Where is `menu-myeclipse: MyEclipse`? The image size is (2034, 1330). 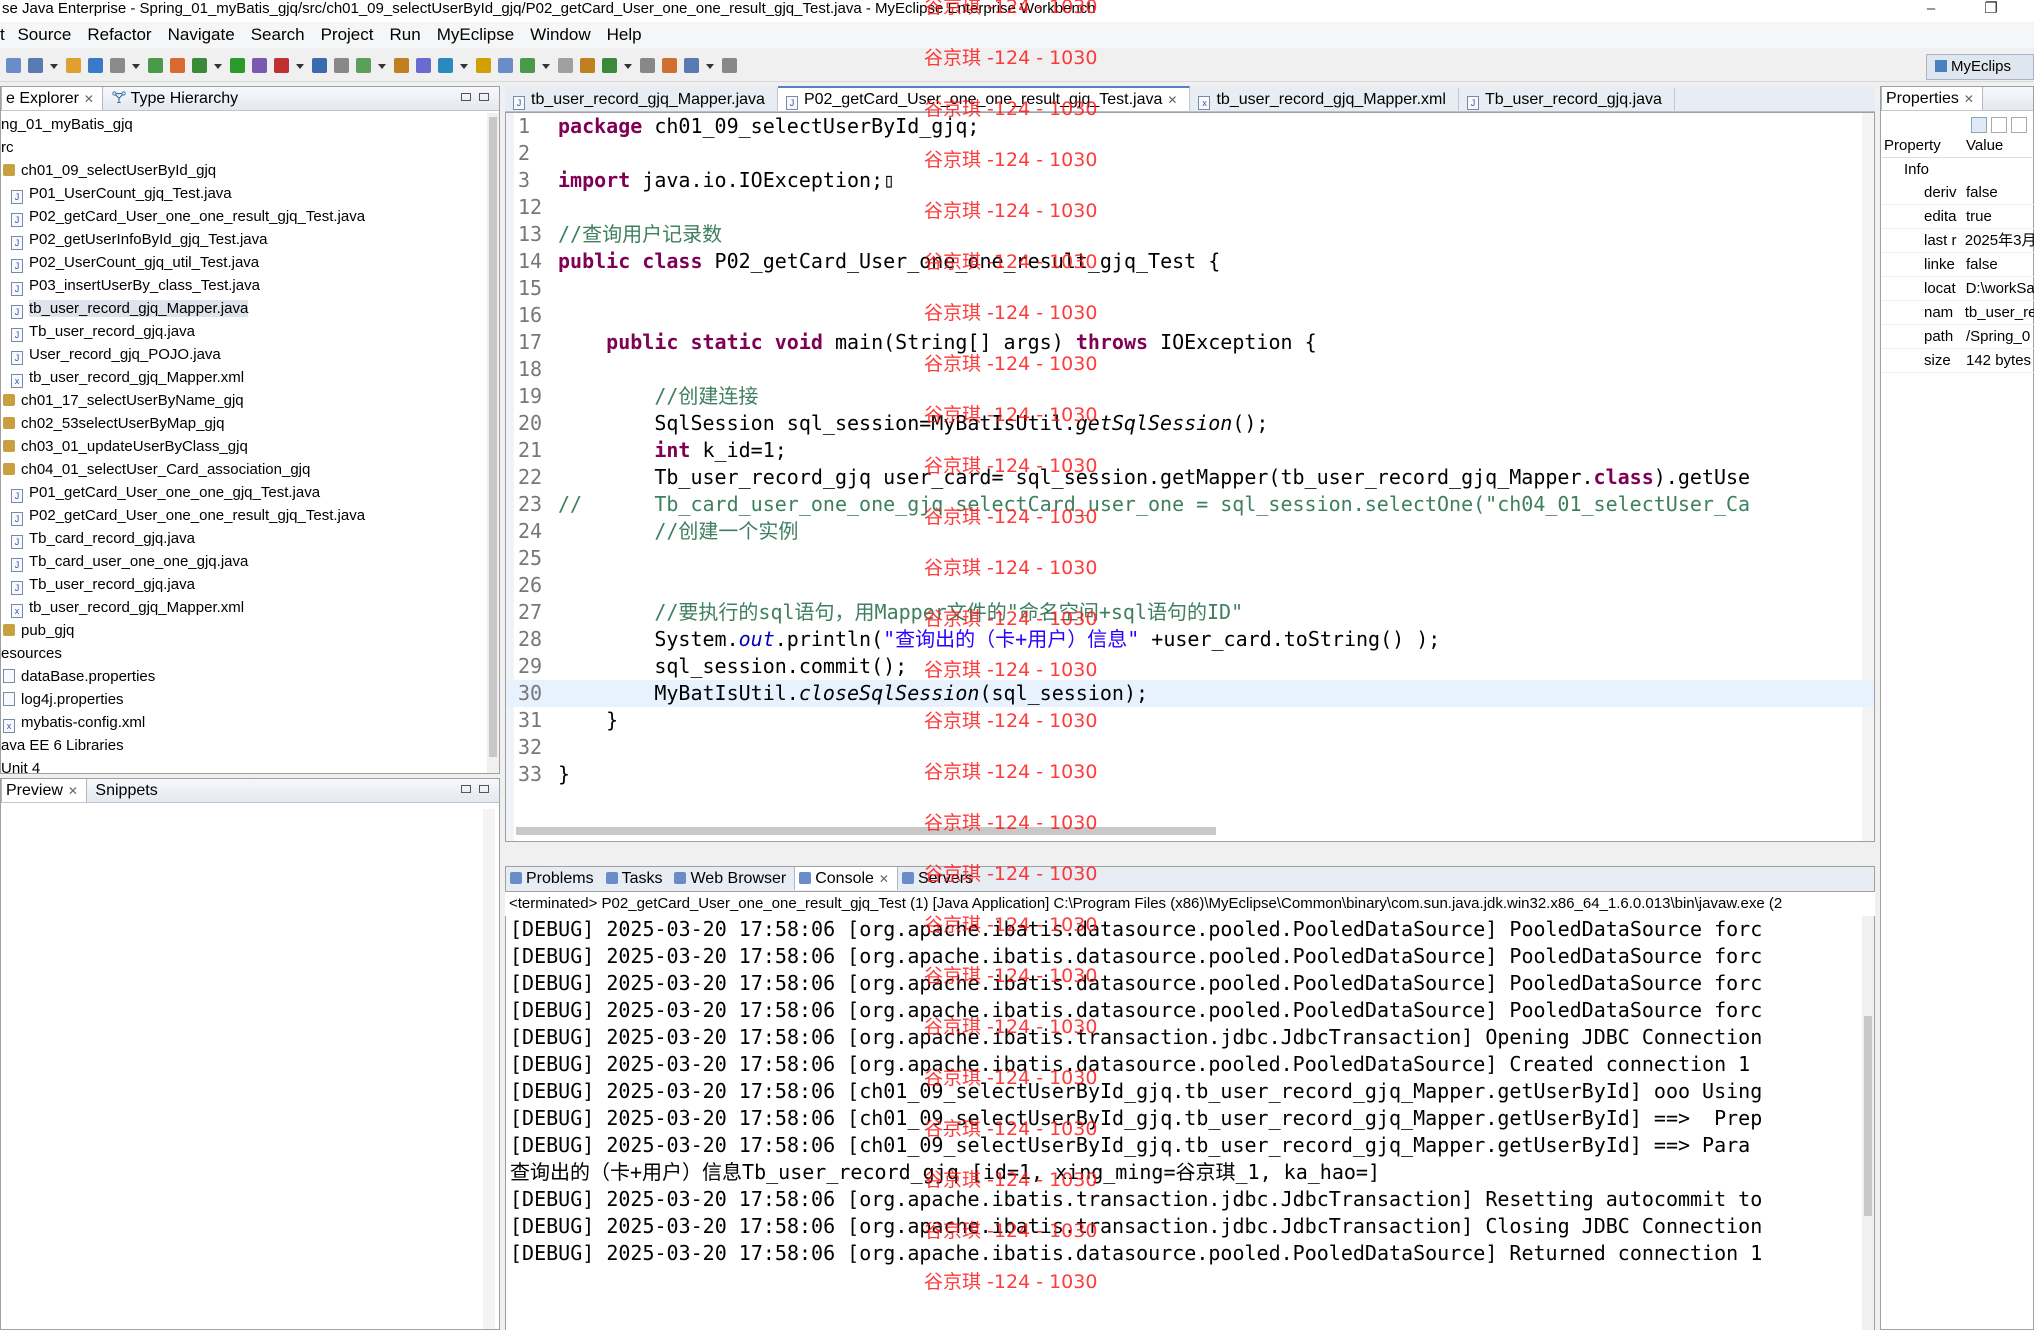 menu-myeclipse: MyEclipse is located at coordinates (475, 35).